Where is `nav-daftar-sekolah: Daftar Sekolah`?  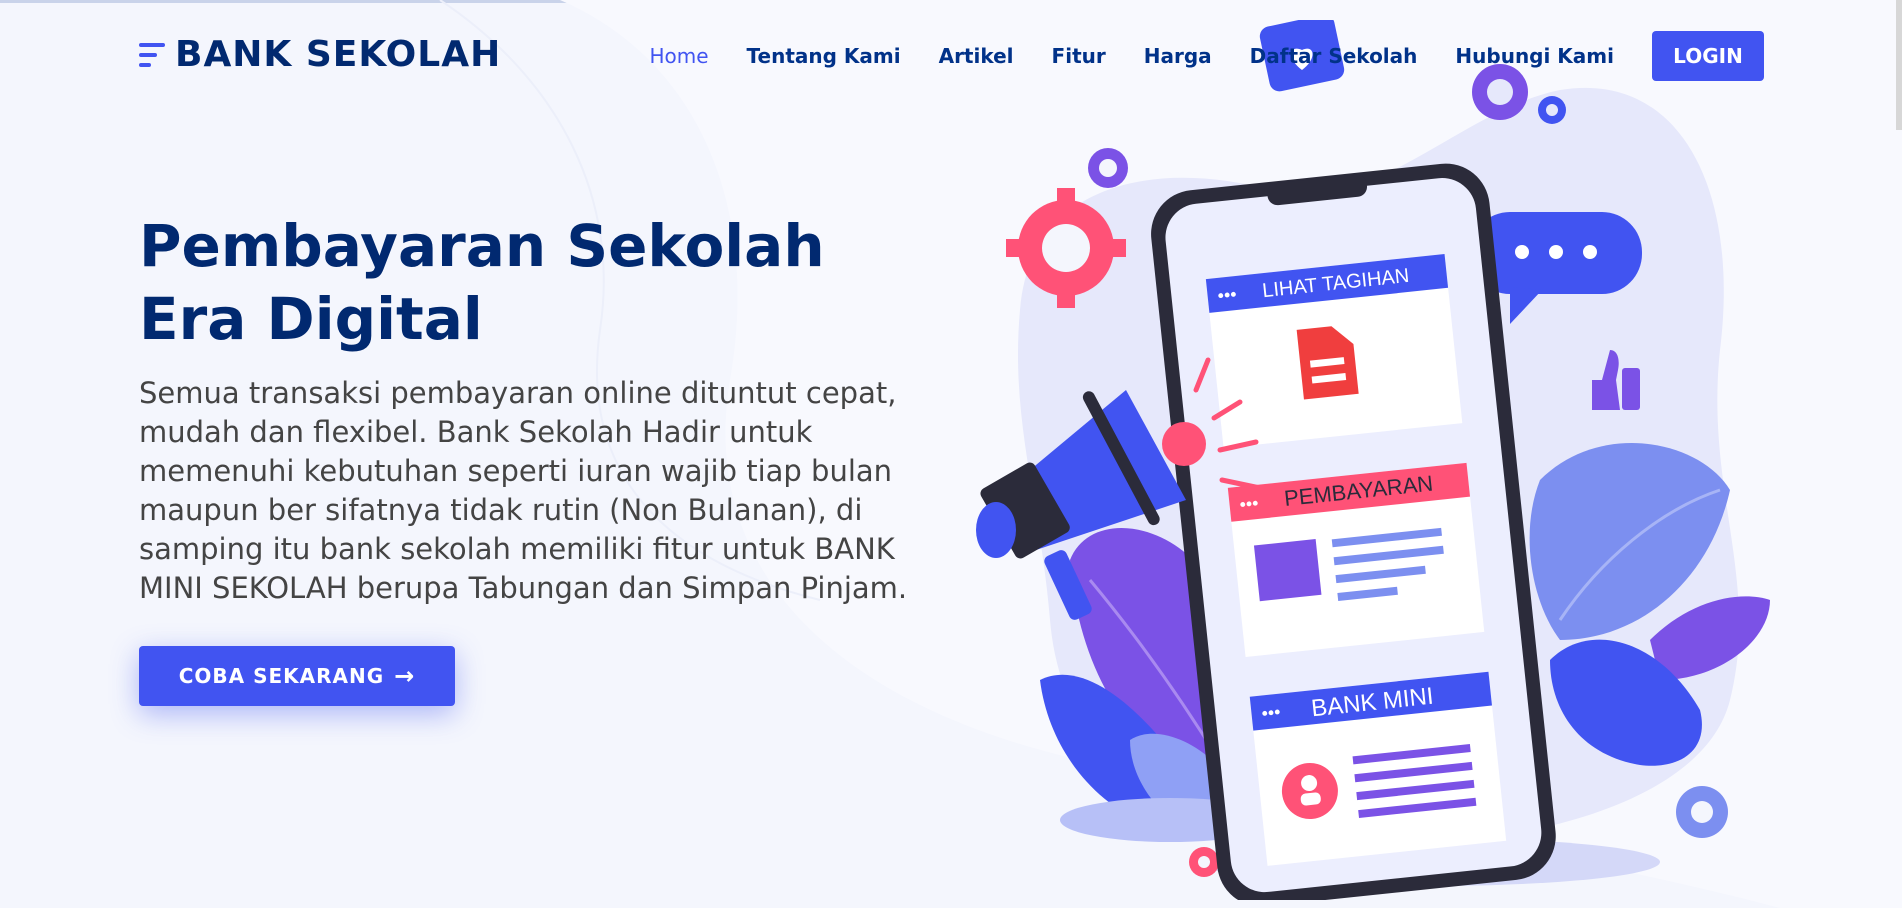
nav-daftar-sekolah: Daftar Sekolah is located at coordinates (1334, 56).